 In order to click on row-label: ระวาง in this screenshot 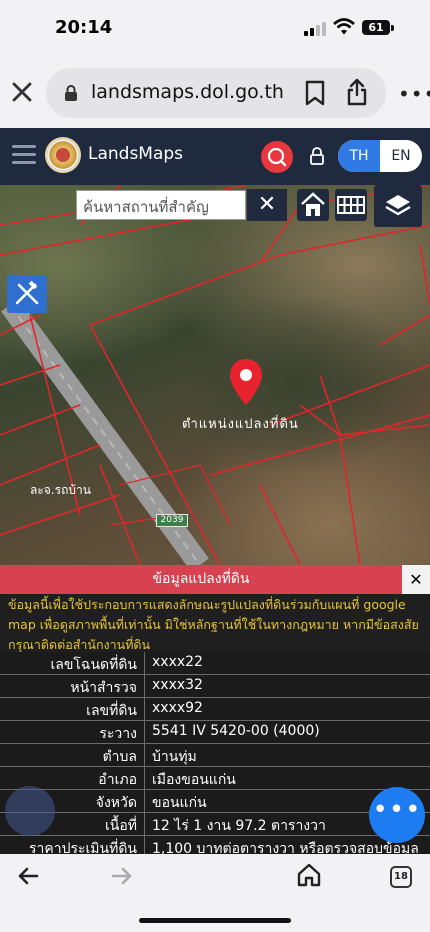, I will do `click(118, 734)`.